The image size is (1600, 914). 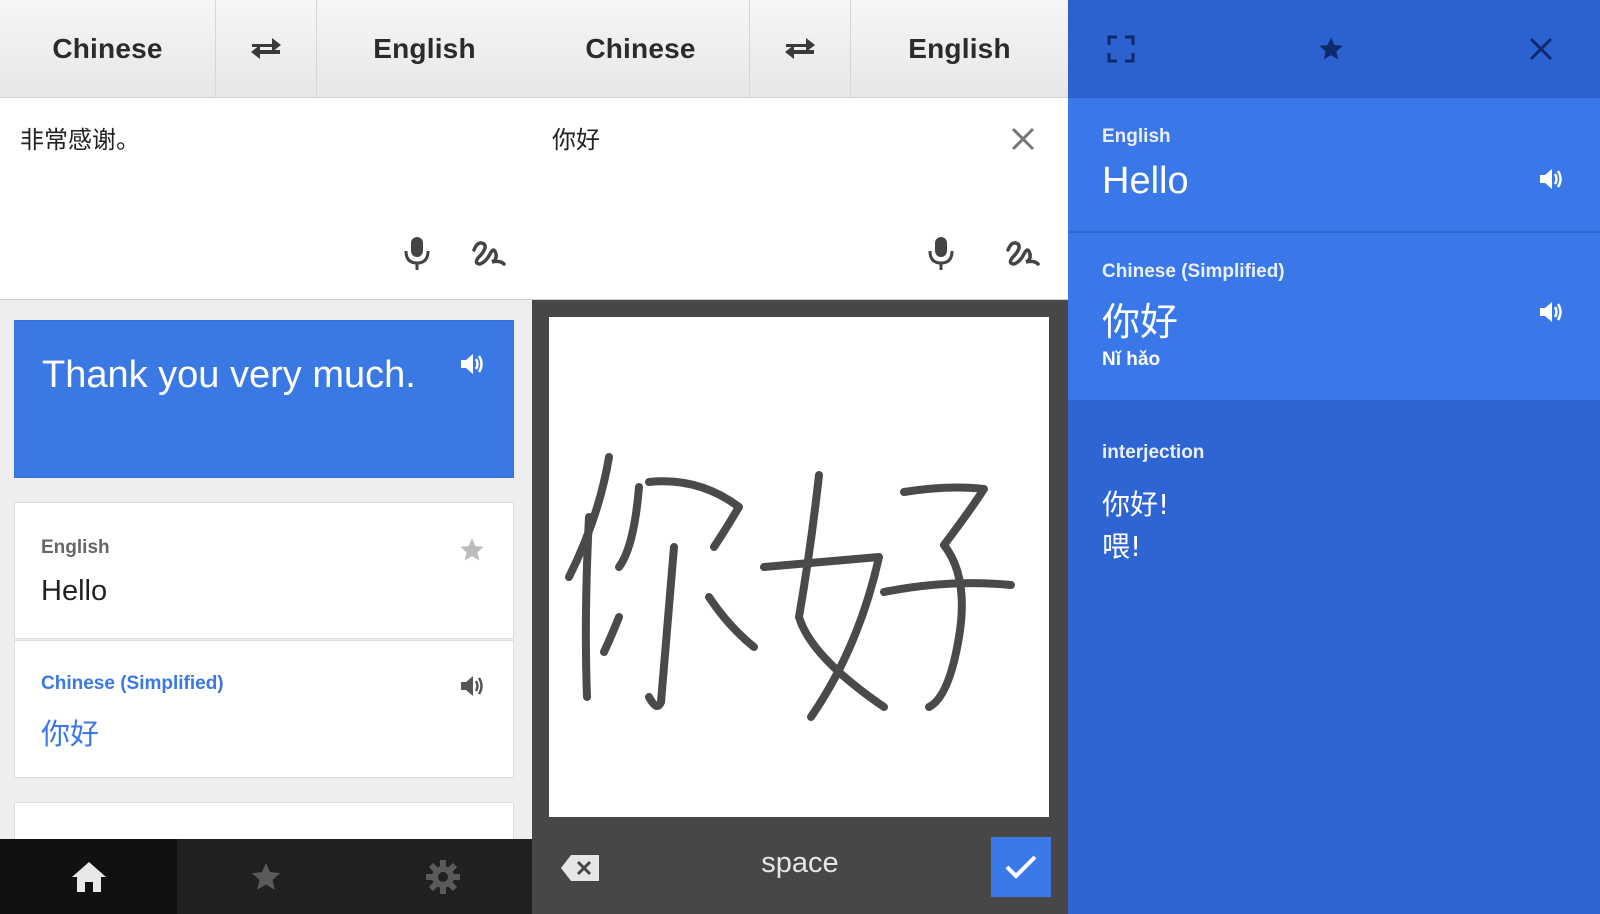 I want to click on nav-settings-button, so click(x=443, y=876).